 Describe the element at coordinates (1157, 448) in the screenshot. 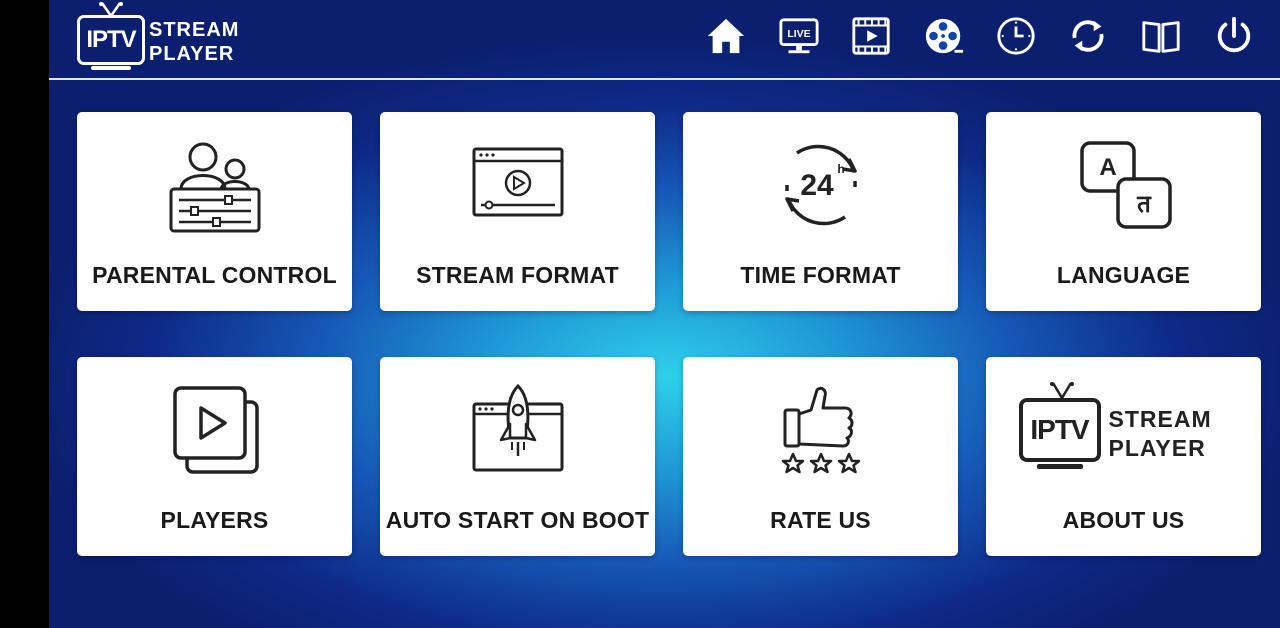

I see `about-logo-line-2: PLAYER` at that location.